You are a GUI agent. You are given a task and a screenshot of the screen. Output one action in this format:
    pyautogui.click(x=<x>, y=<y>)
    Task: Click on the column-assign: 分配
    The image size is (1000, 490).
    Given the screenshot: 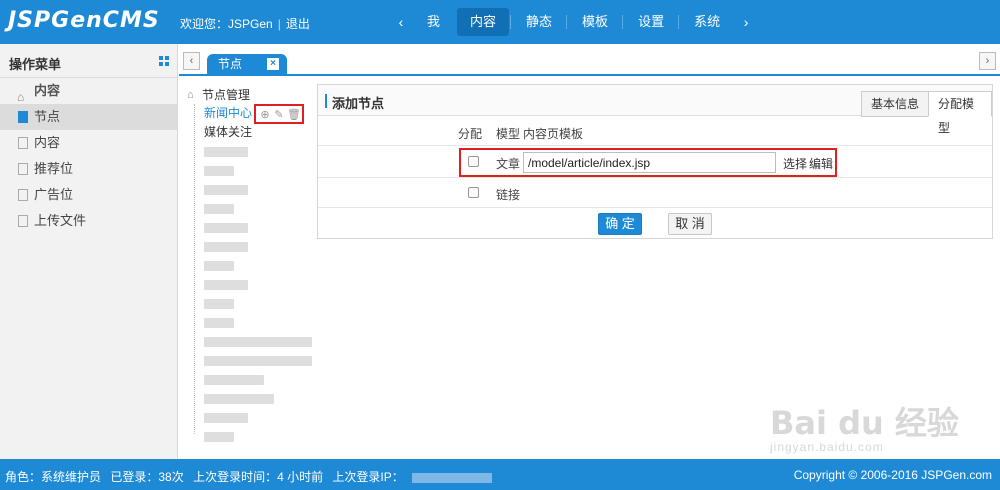 What is the action you would take?
    pyautogui.click(x=470, y=134)
    